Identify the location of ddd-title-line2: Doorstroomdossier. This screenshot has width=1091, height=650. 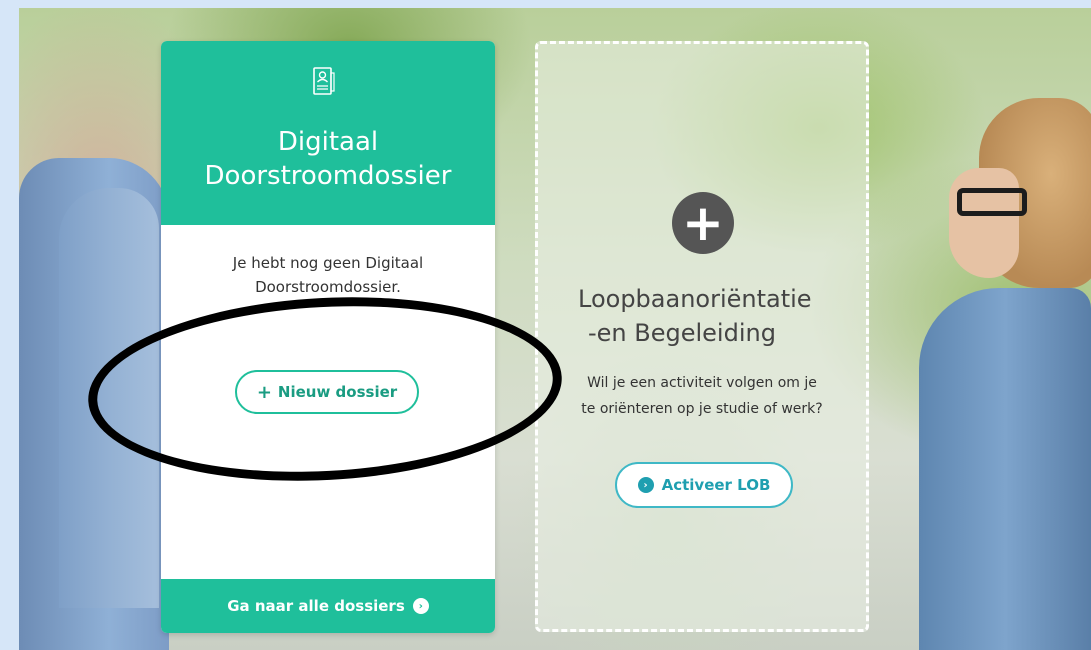
(328, 176).